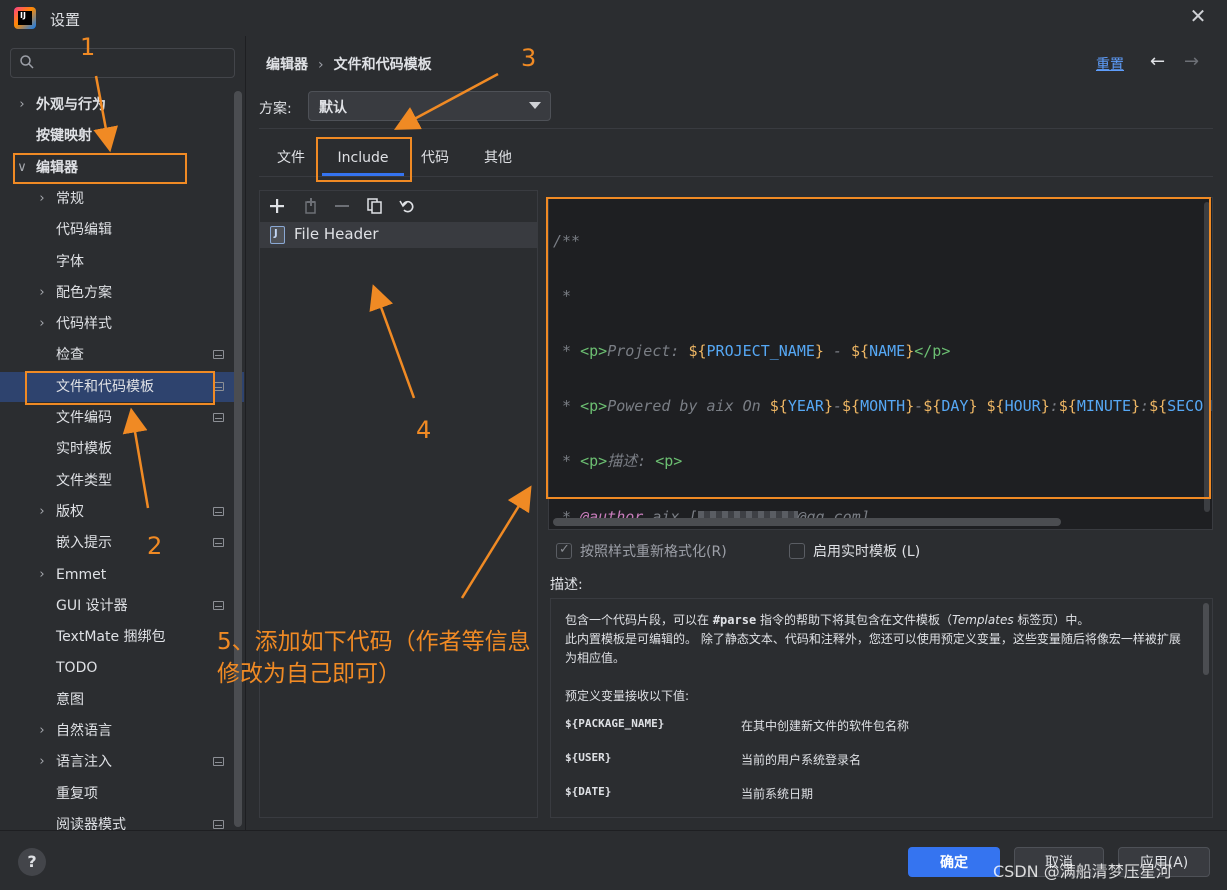  I want to click on sidebar-item-label: 语言注入, so click(84, 762).